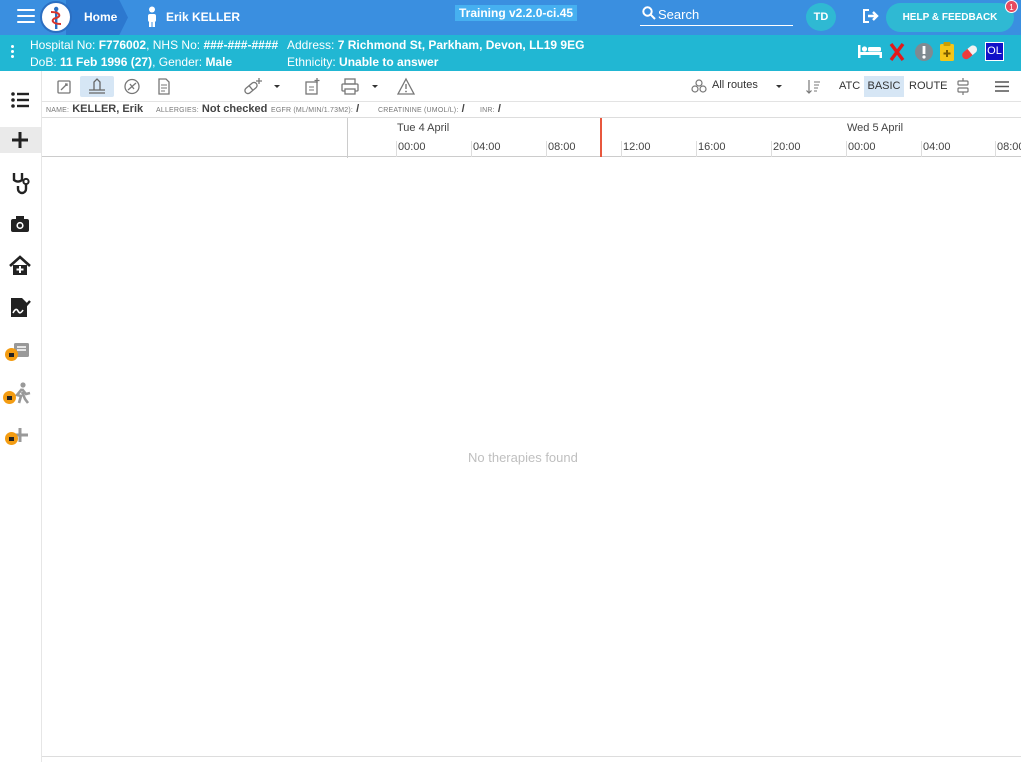  Describe the element at coordinates (813, 86) in the screenshot. I see `sort-icon` at that location.